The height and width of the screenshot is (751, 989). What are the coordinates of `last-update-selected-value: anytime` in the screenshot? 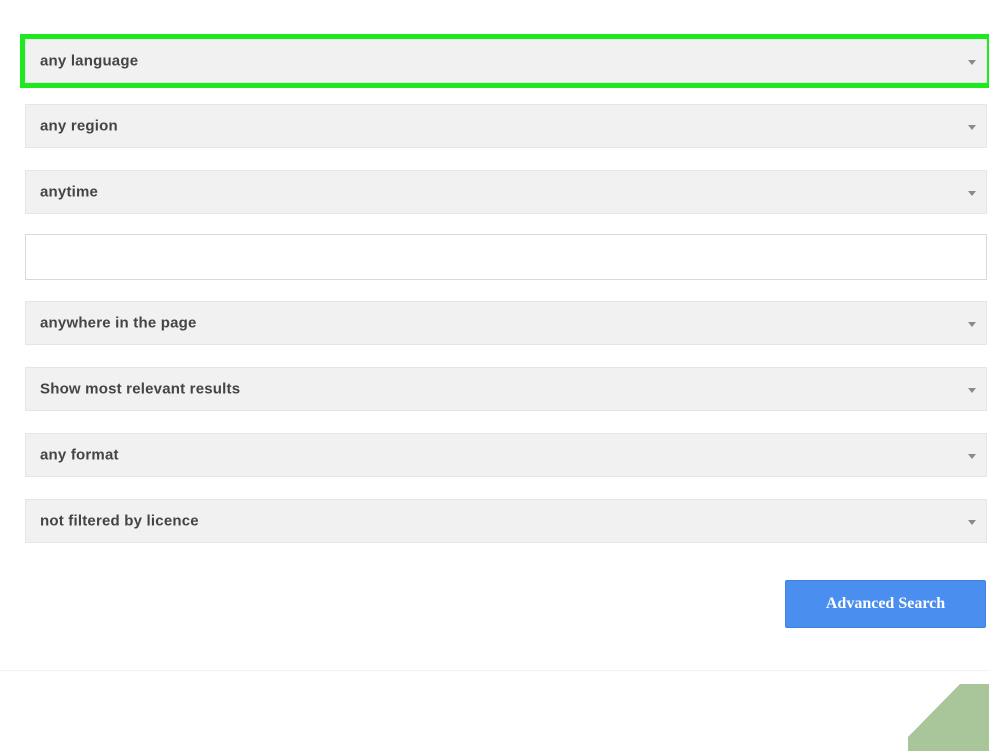 It's located at (69, 192).